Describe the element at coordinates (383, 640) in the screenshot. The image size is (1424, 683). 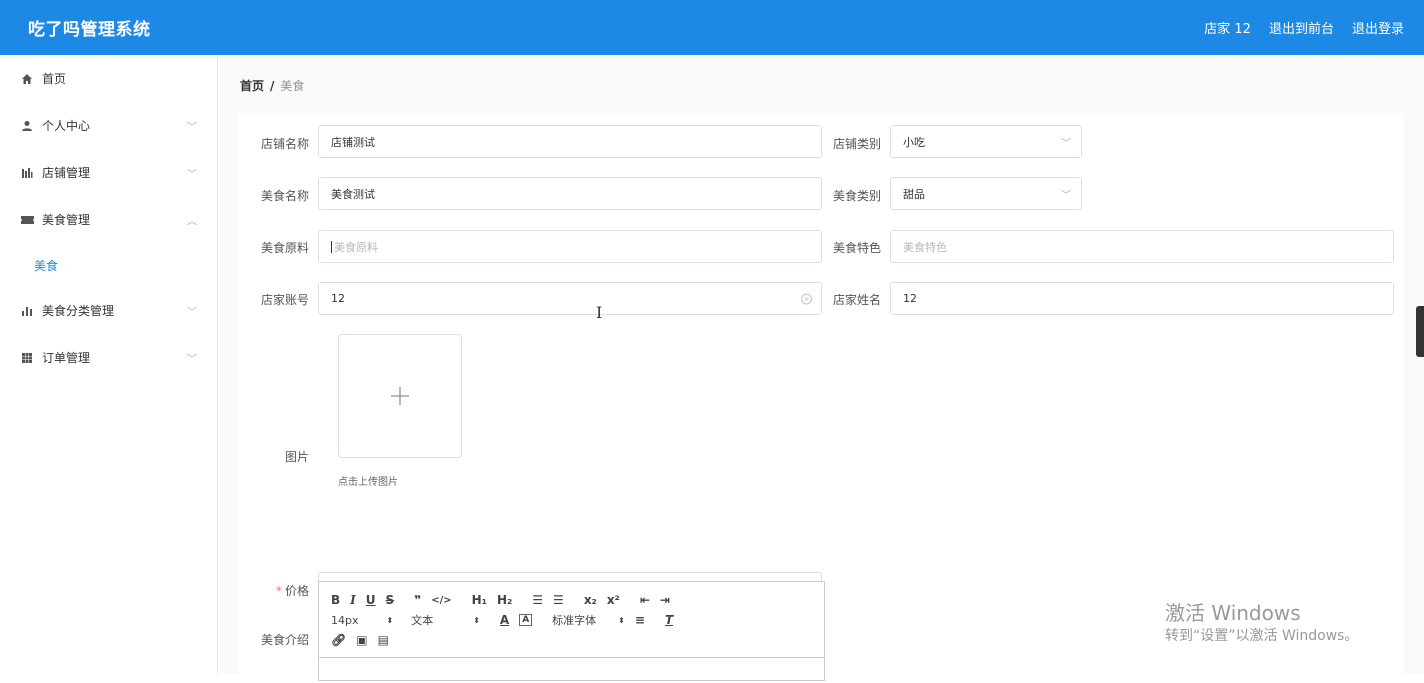
I see `video-icon: ▤` at that location.